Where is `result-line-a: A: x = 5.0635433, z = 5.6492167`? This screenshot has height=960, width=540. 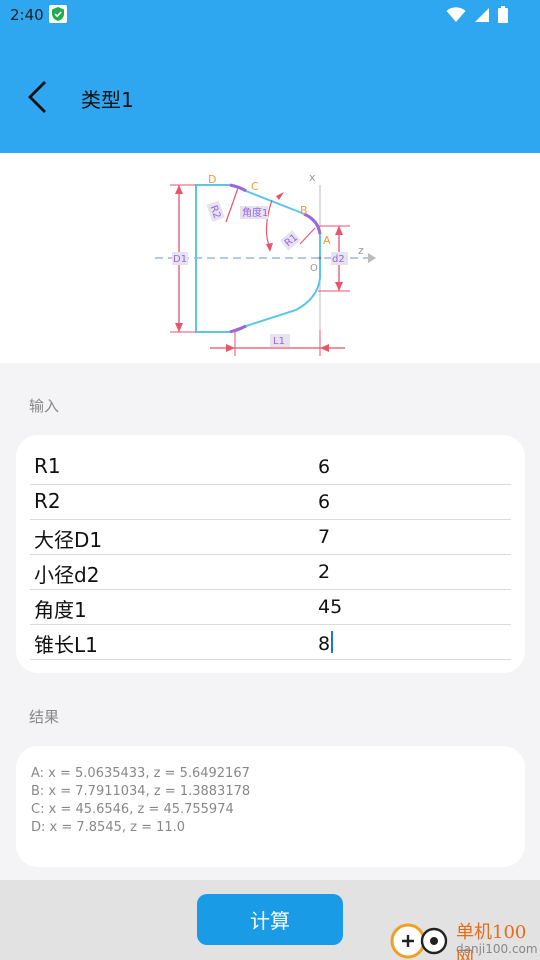 result-line-a: A: x = 5.0635433, z = 5.6492167 is located at coordinates (140, 773).